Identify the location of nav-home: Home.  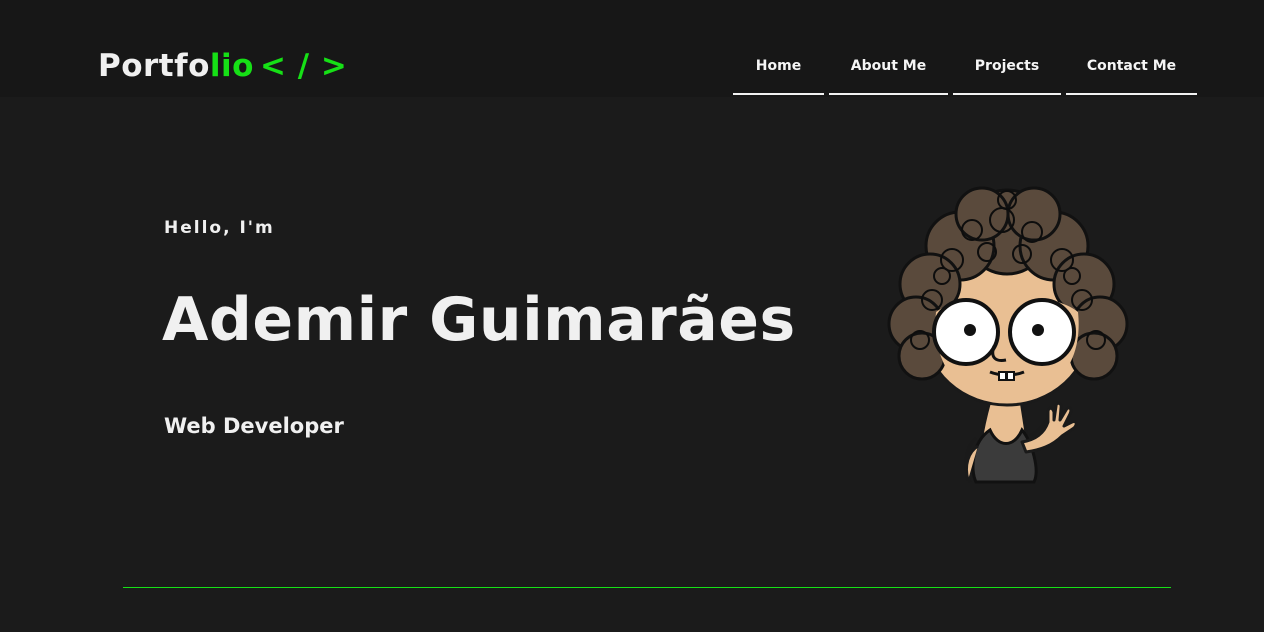
(778, 71).